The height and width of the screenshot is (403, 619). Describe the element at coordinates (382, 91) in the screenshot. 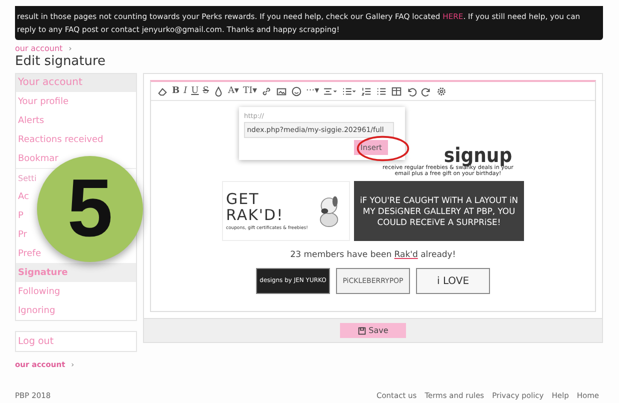

I see `bullet-list-icon` at that location.